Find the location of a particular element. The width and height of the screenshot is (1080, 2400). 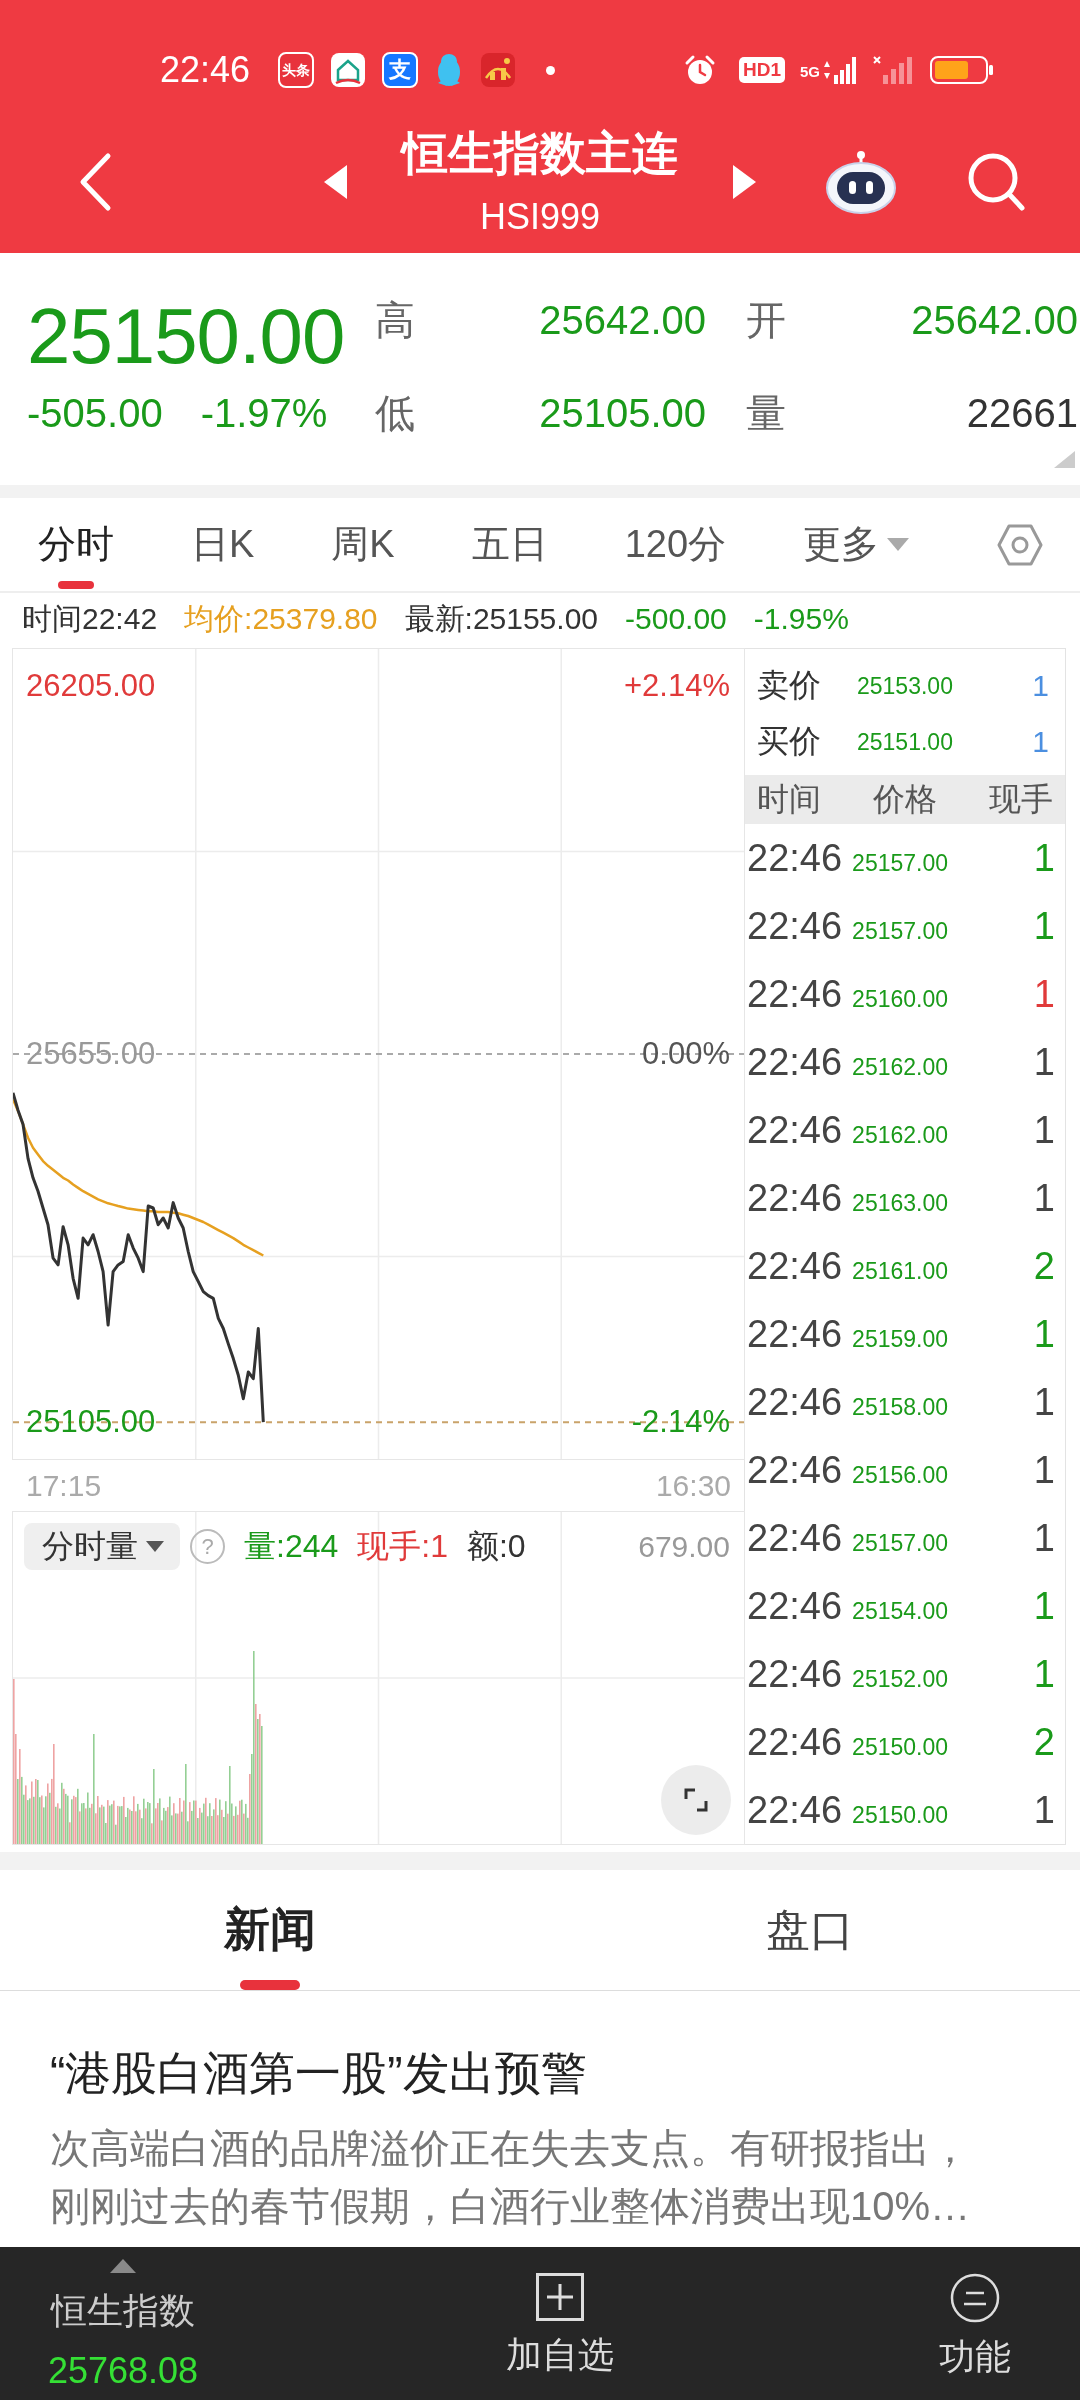

price-axis-label: 25105.00 is located at coordinates (91, 1422).